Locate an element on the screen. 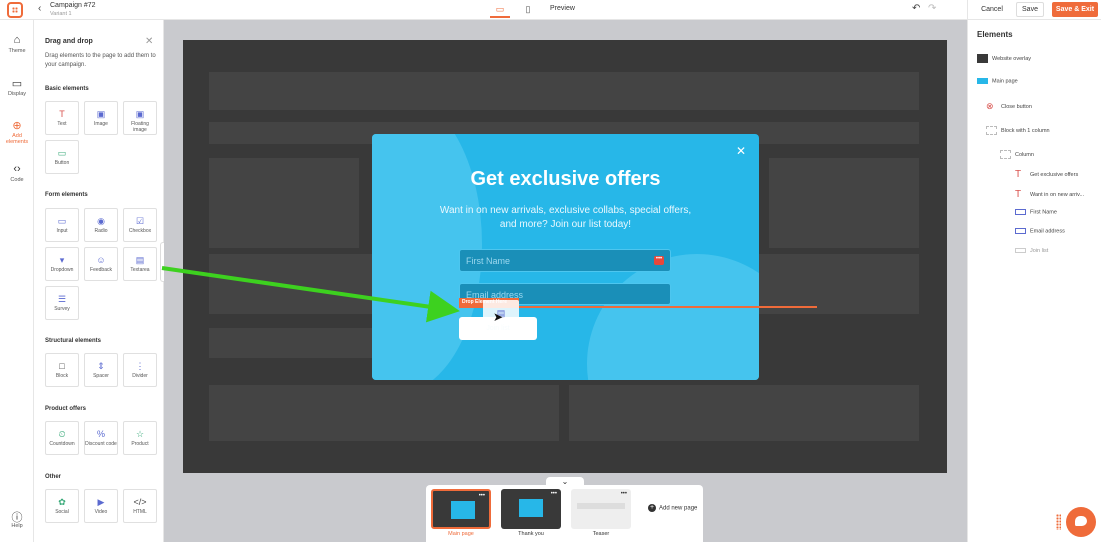 The height and width of the screenshot is (542, 1101). save-button: Save is located at coordinates (1030, 9).